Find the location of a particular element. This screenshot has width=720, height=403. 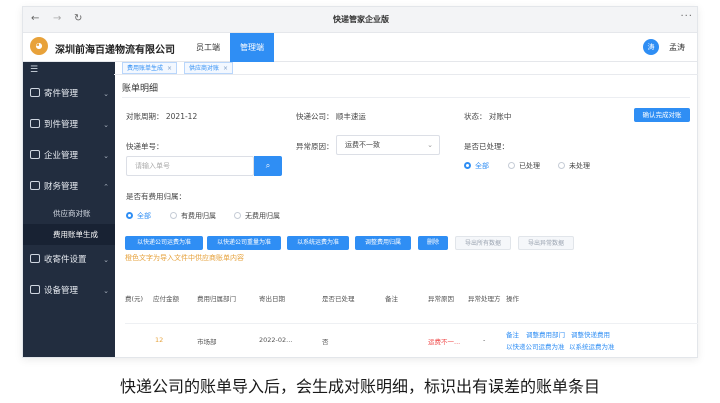

sidebar-subitem-bill-generation: 费用账单生成 is located at coordinates (69, 234).